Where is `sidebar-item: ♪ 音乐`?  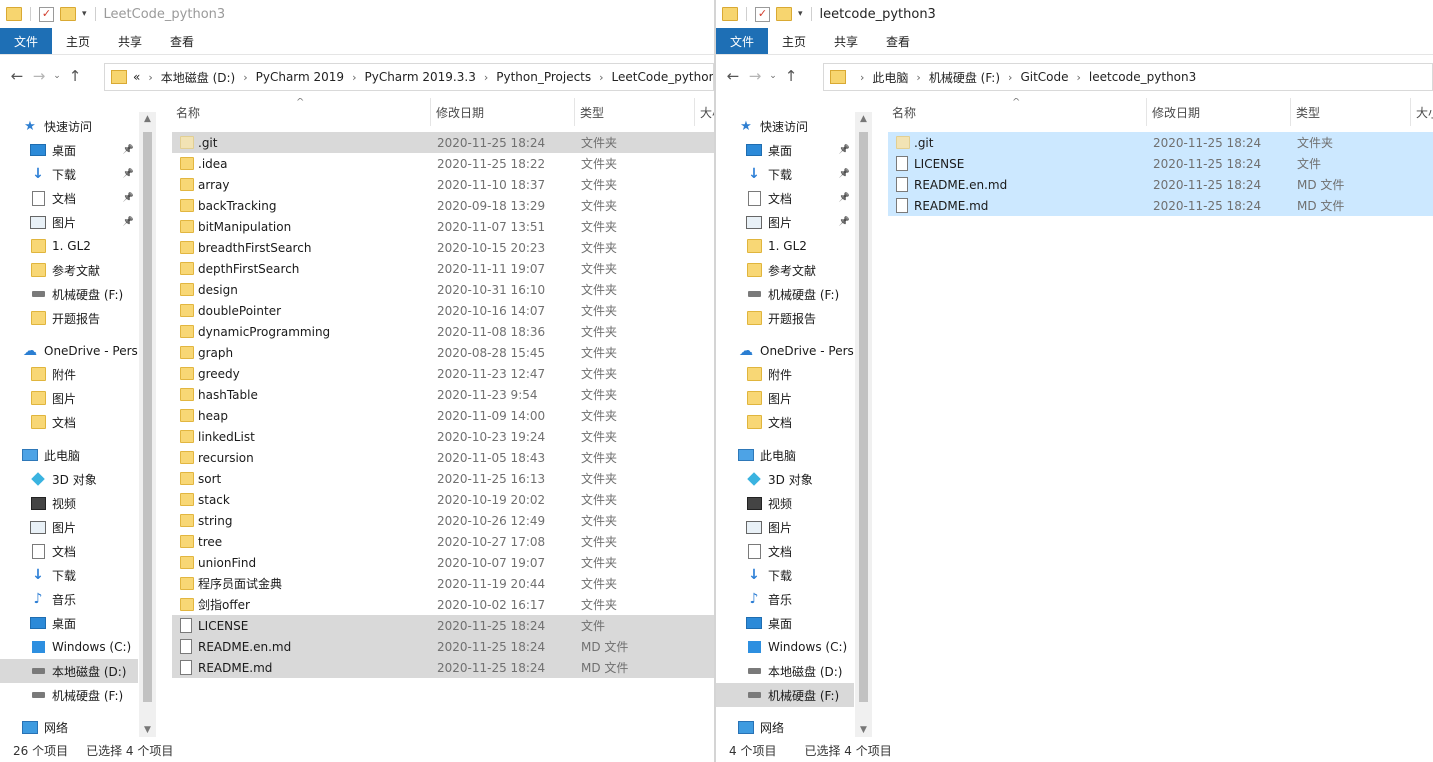
sidebar-item: ♪ 音乐 is located at coordinates (785, 599).